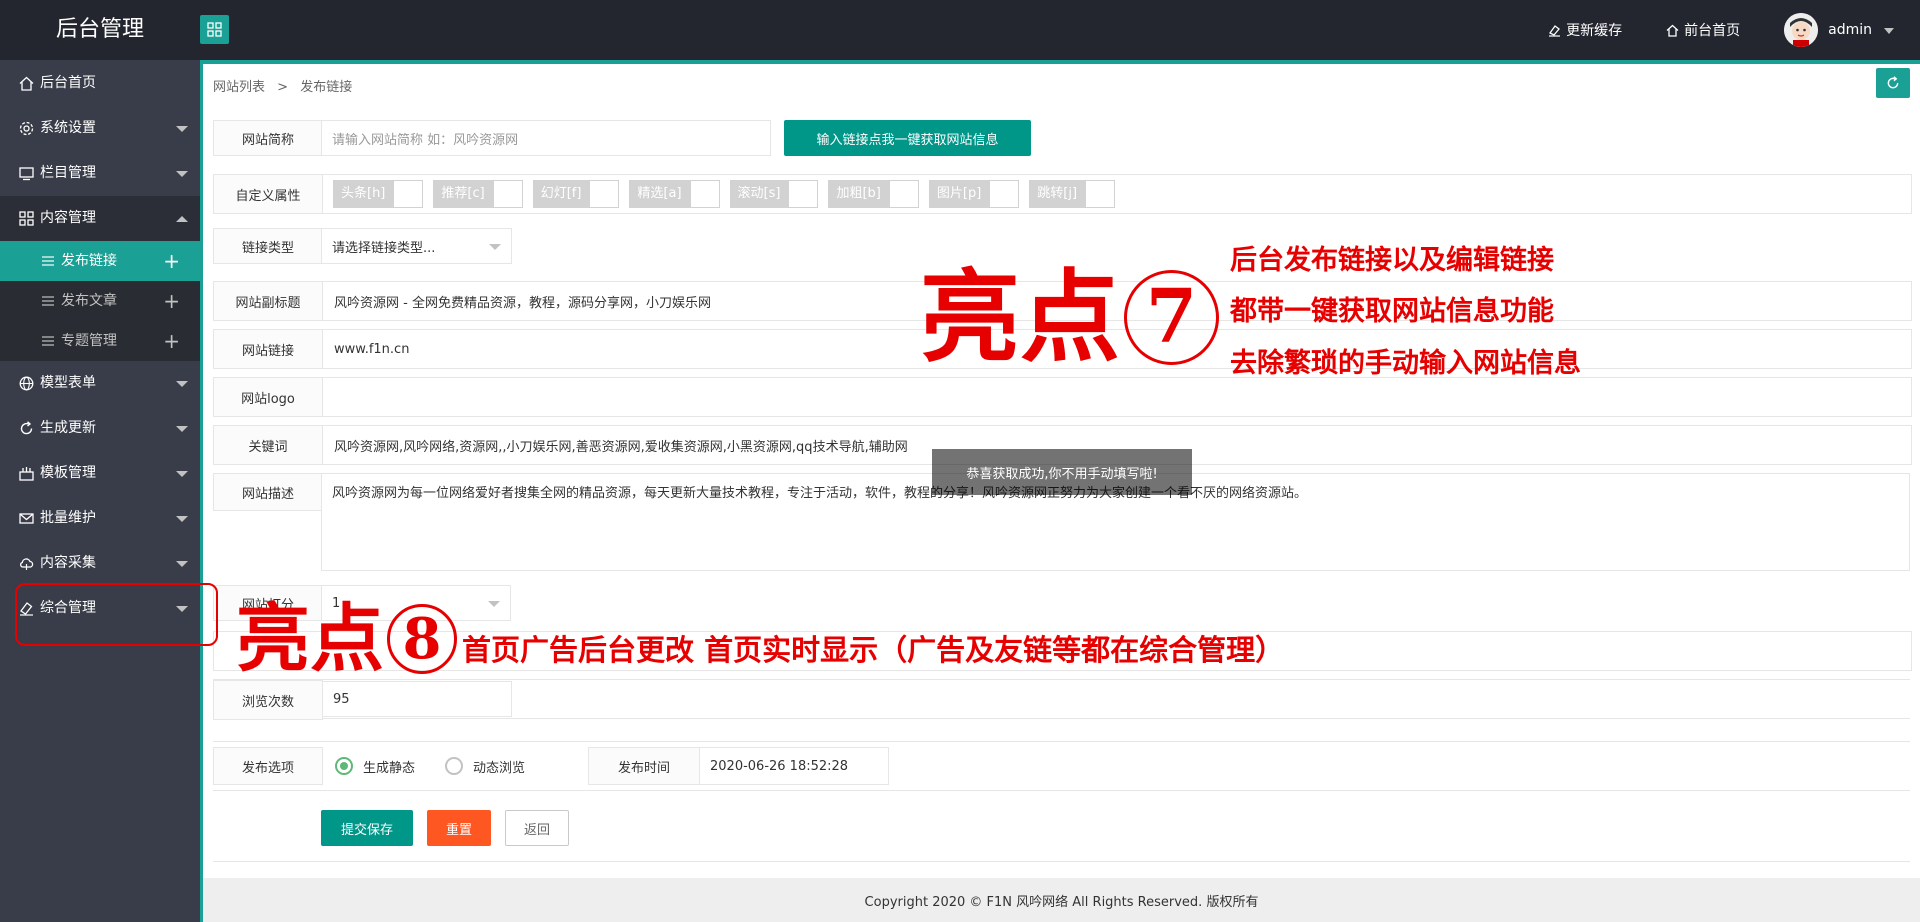 The width and height of the screenshot is (1920, 922). Describe the element at coordinates (907, 138) in the screenshot. I see `fetch-site-info-button: 输入链接点我一键获取网站信息` at that location.